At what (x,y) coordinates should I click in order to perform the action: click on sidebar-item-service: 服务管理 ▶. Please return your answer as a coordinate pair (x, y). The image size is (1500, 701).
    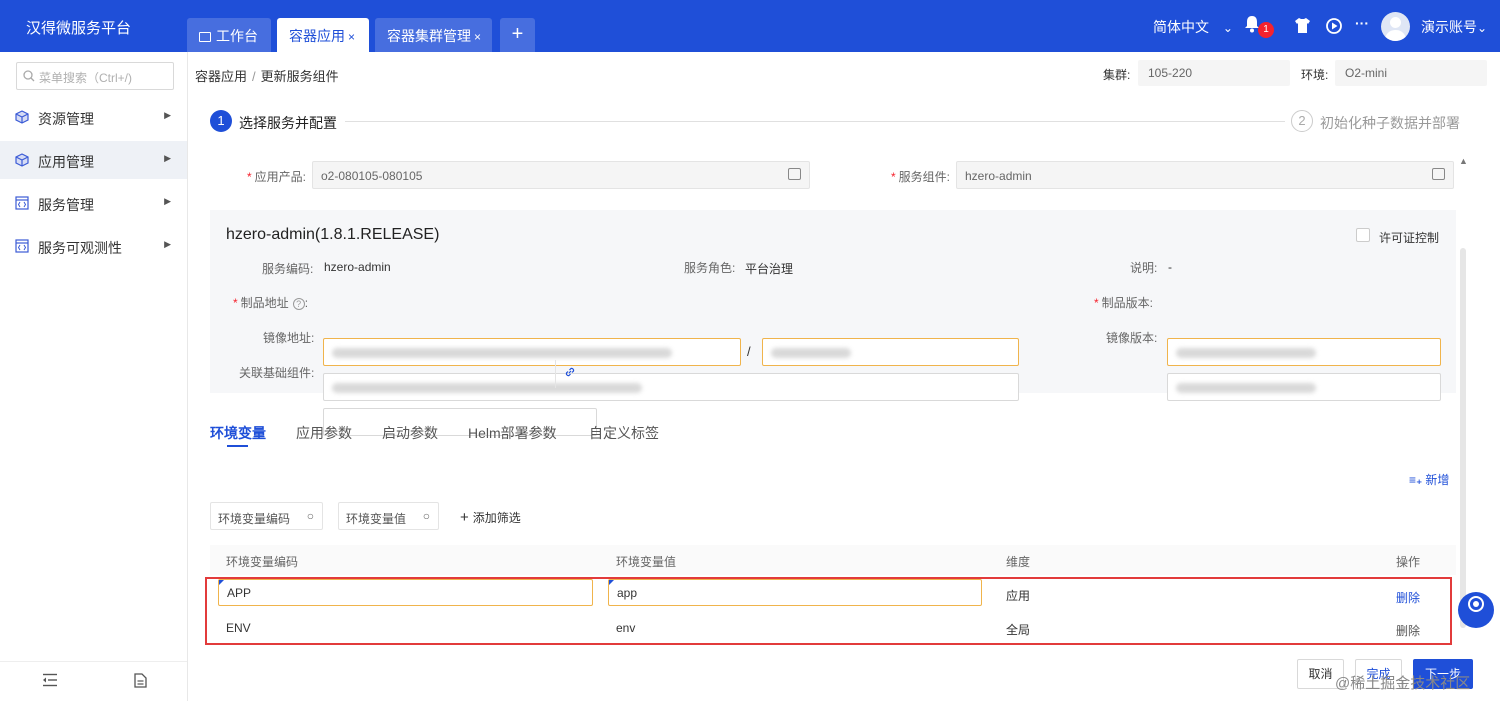
    Looking at the image, I should click on (93, 203).